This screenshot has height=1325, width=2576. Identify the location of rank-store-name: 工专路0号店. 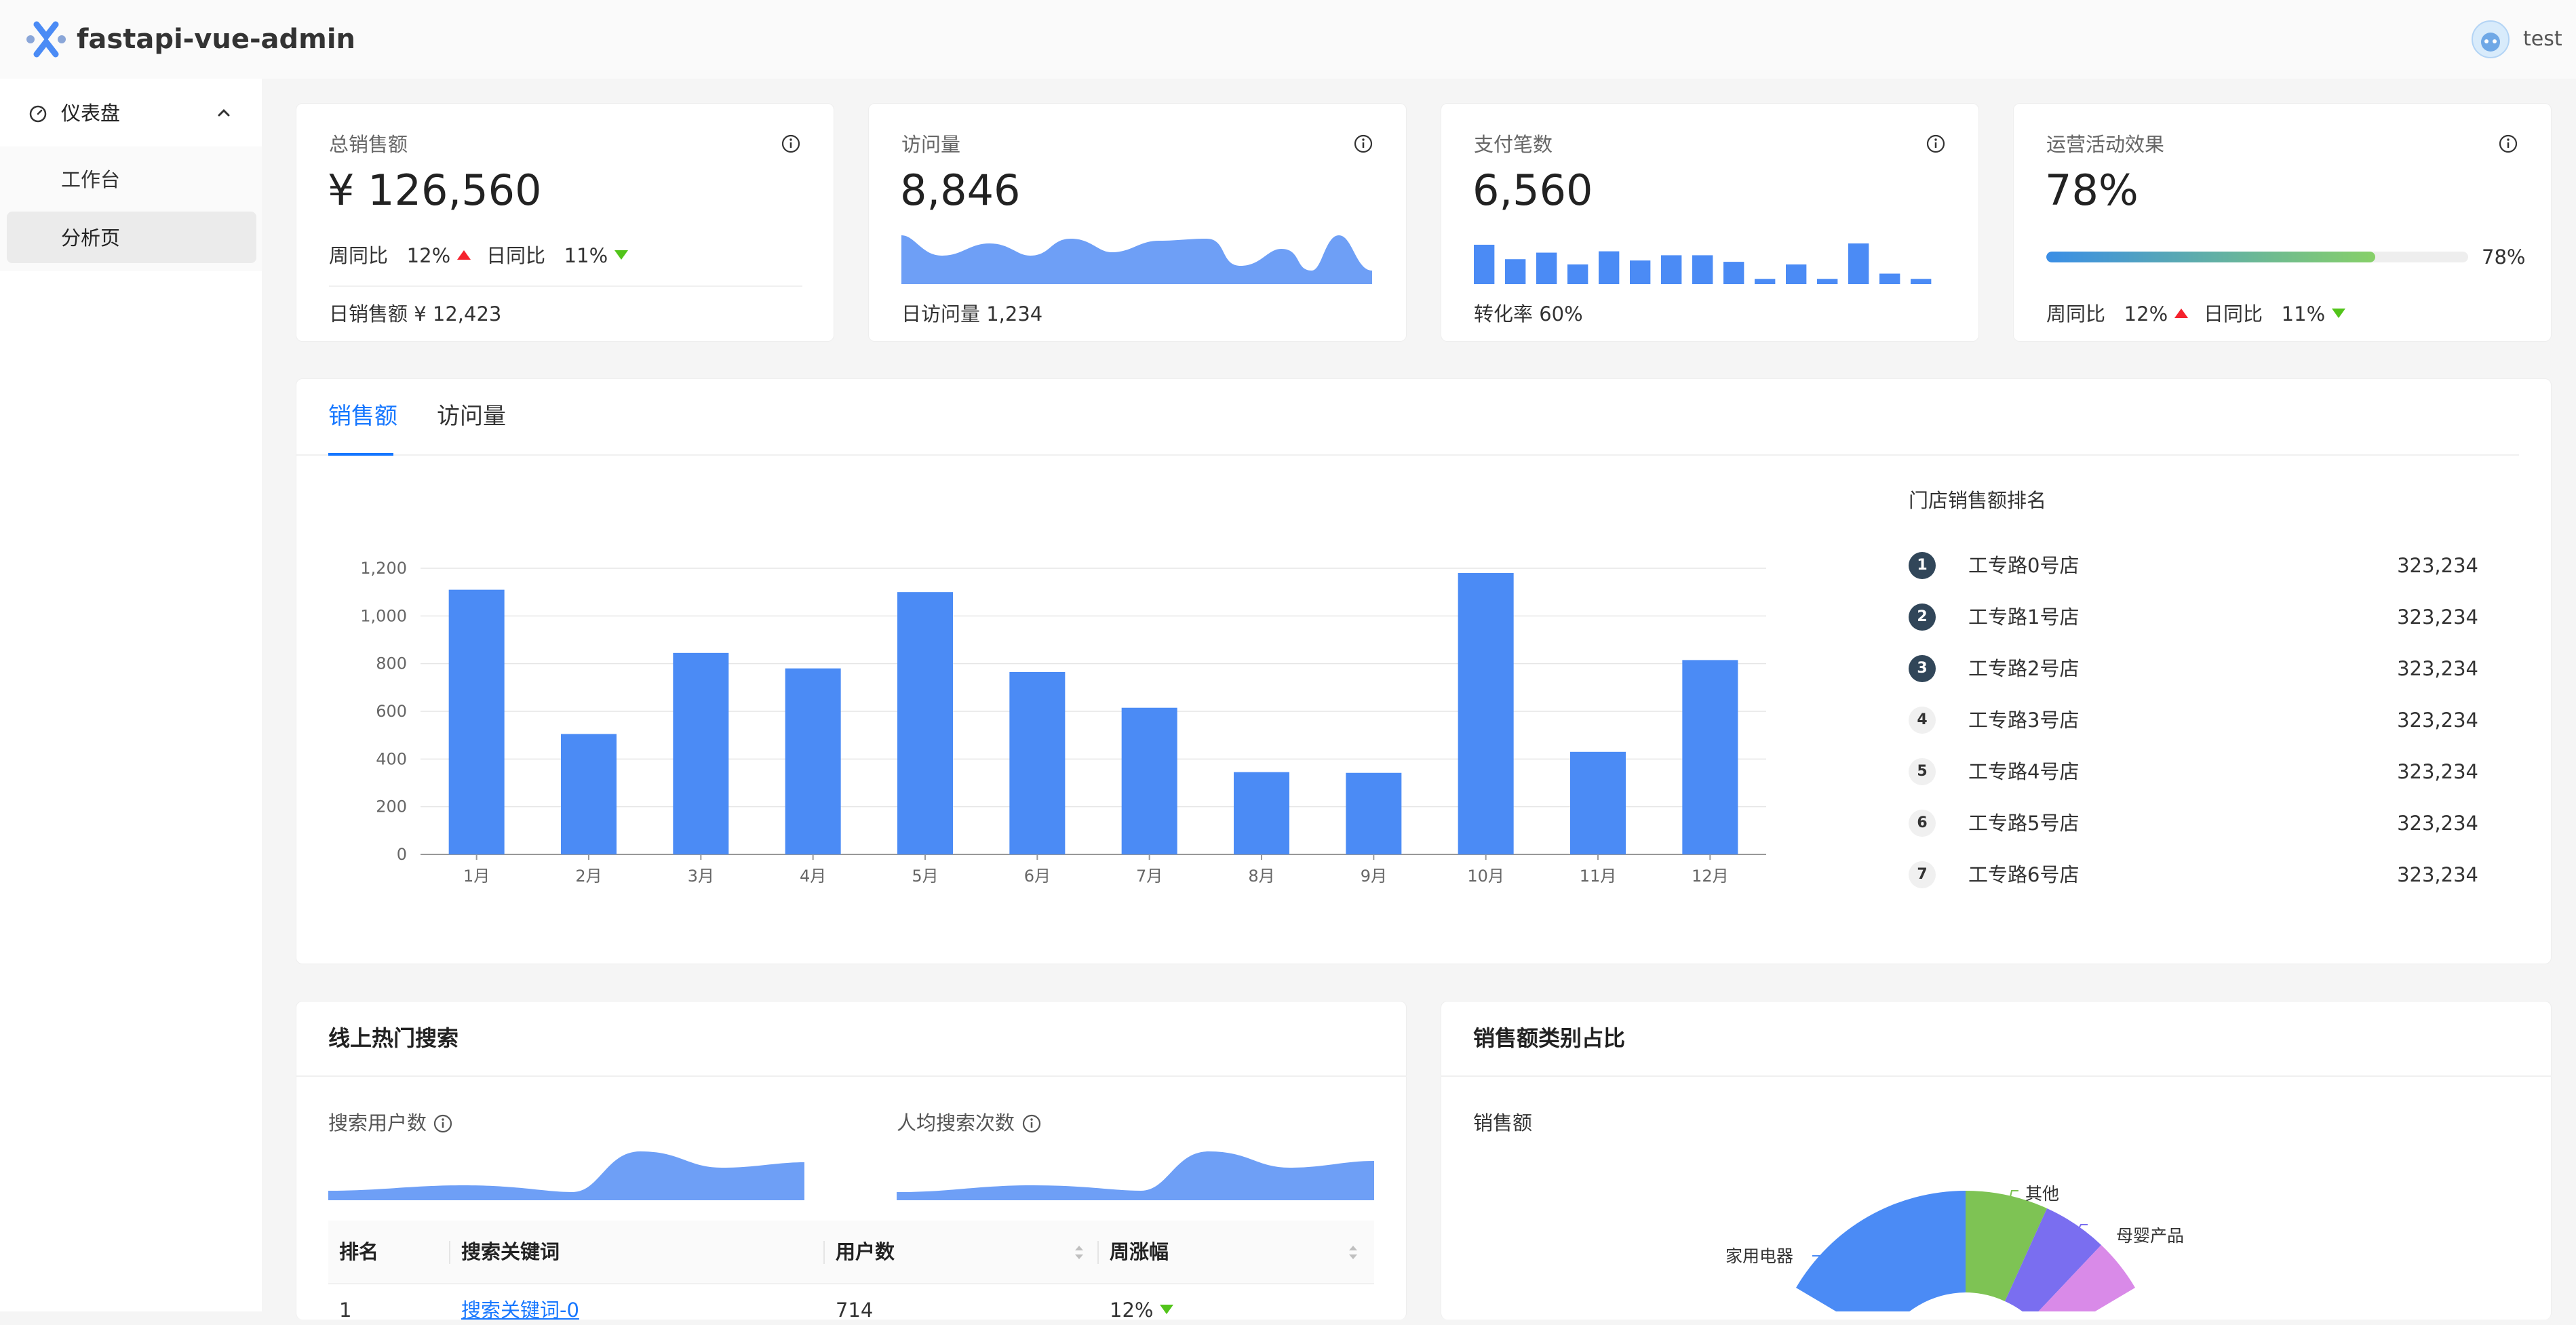
(2024, 565).